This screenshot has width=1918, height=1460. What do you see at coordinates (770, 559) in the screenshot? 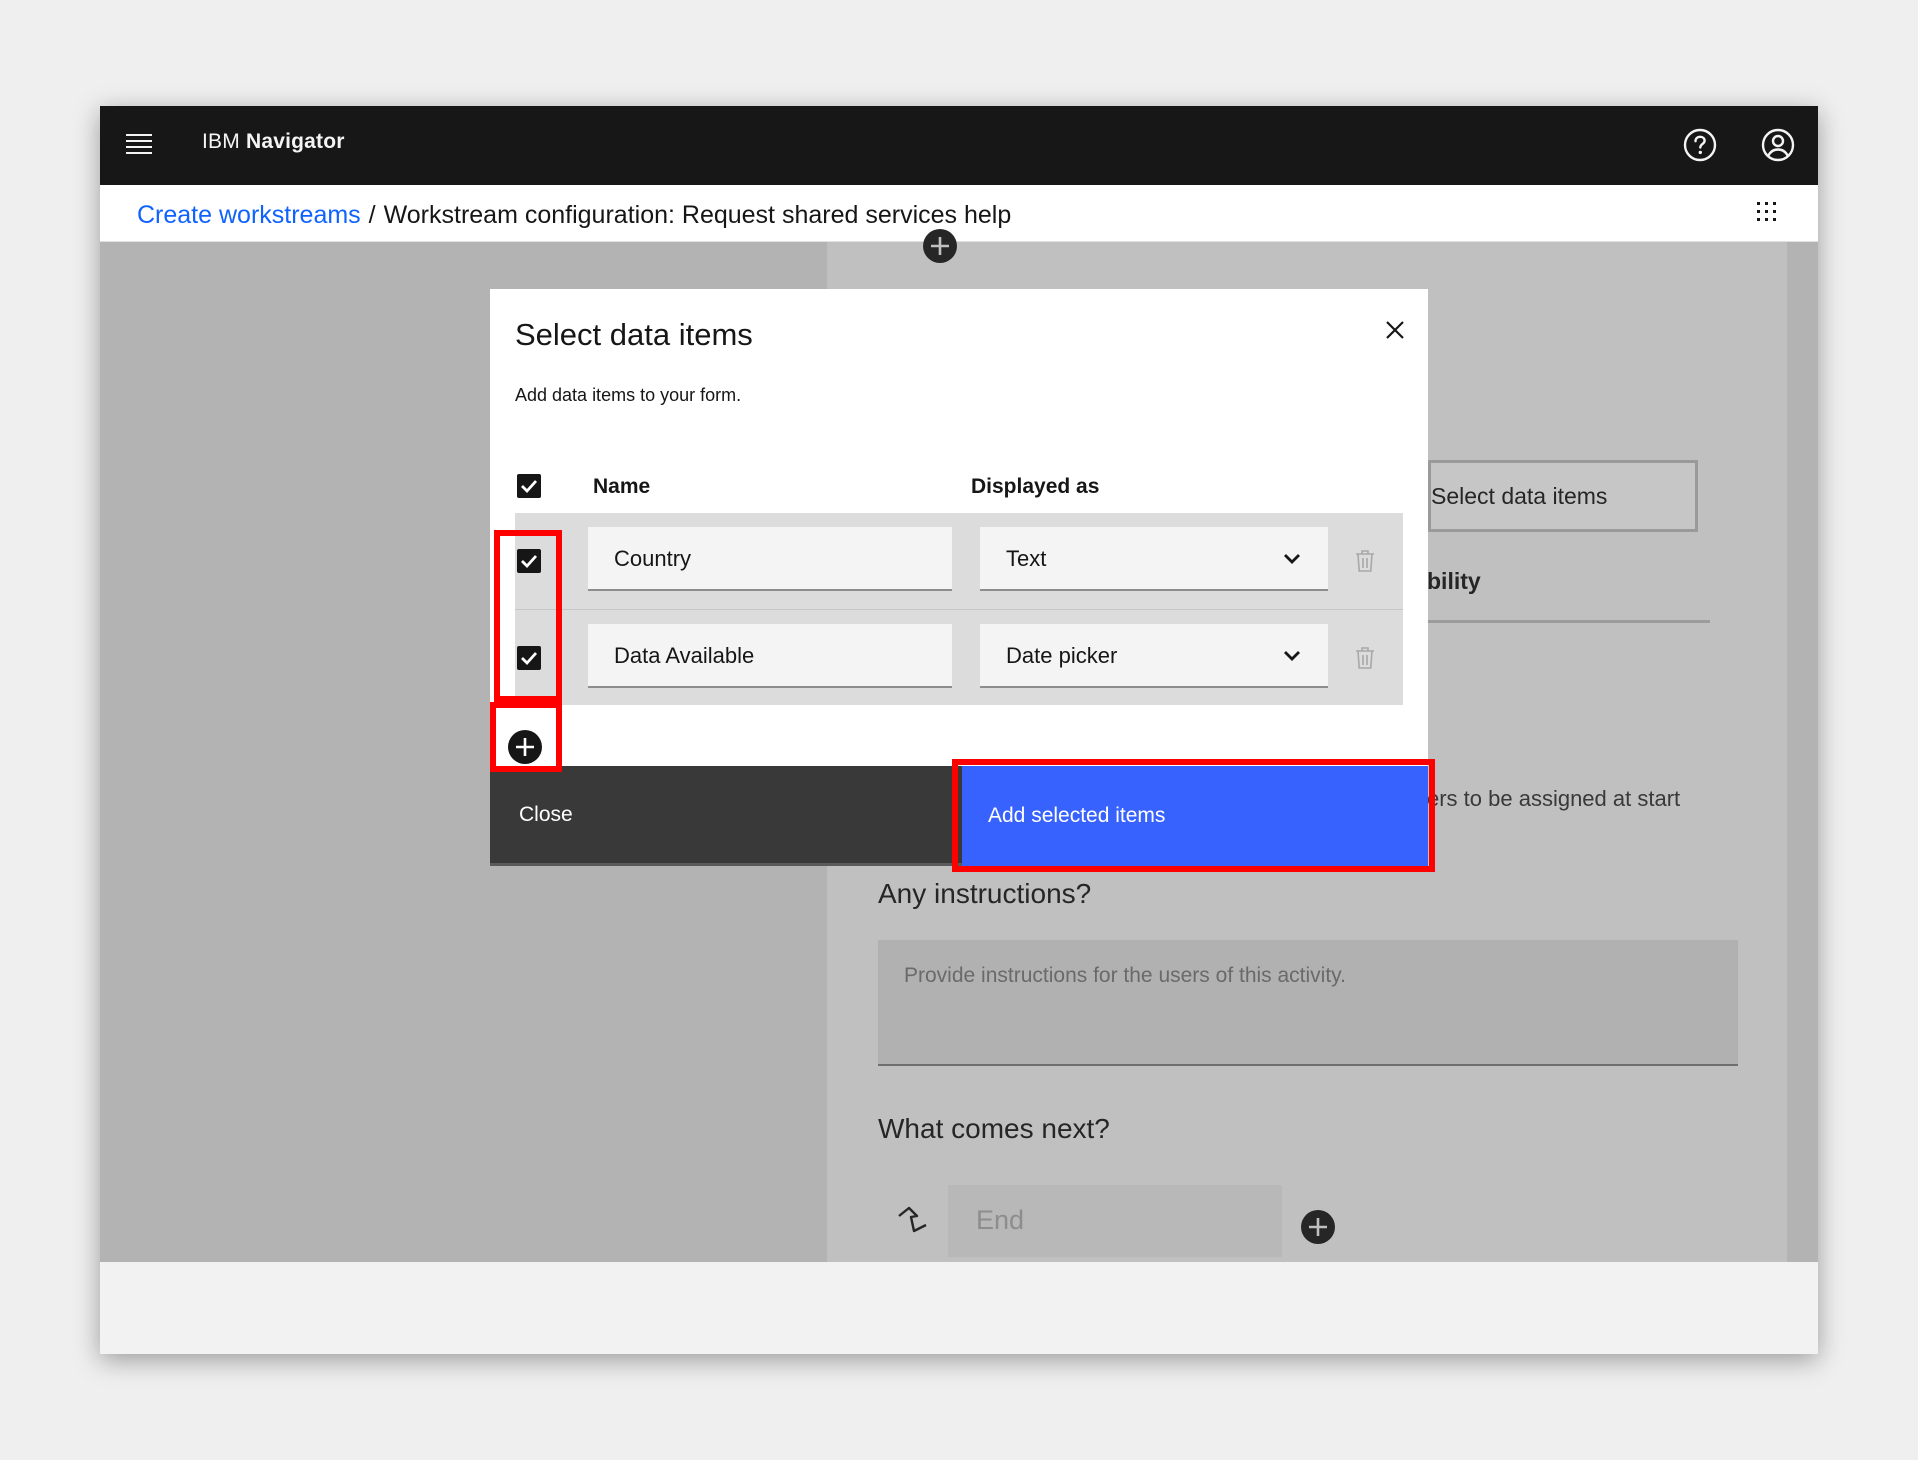
I see `name-input: Country` at bounding box center [770, 559].